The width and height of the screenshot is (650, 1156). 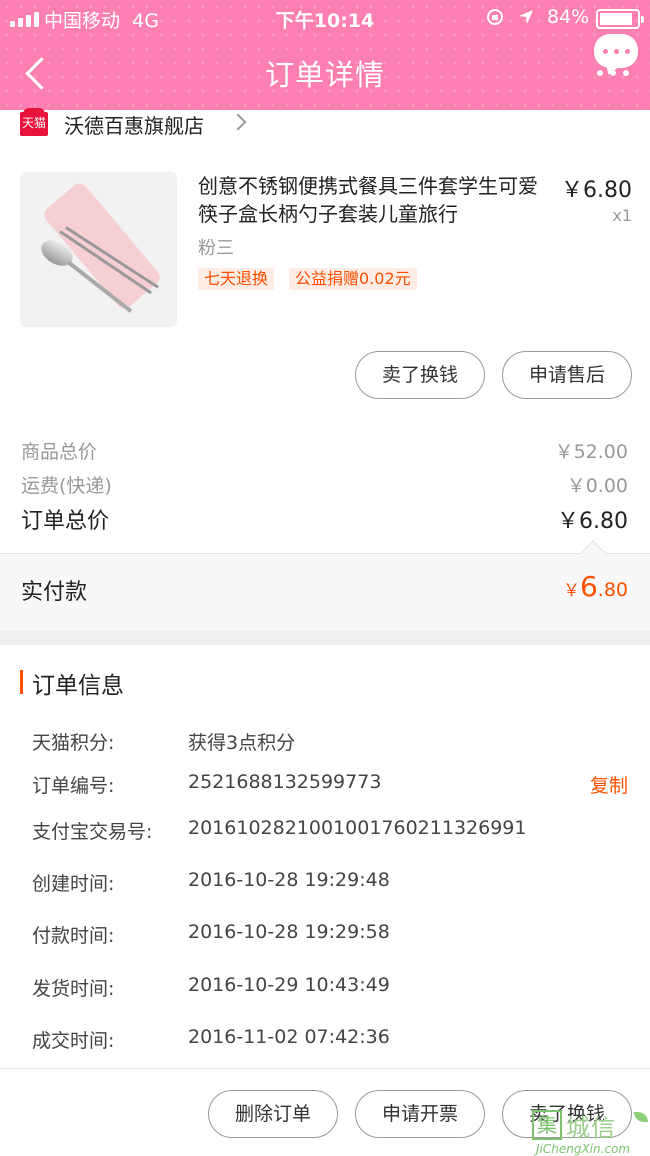 I want to click on tag-seven-day-return: 七天退换, so click(x=236, y=279).